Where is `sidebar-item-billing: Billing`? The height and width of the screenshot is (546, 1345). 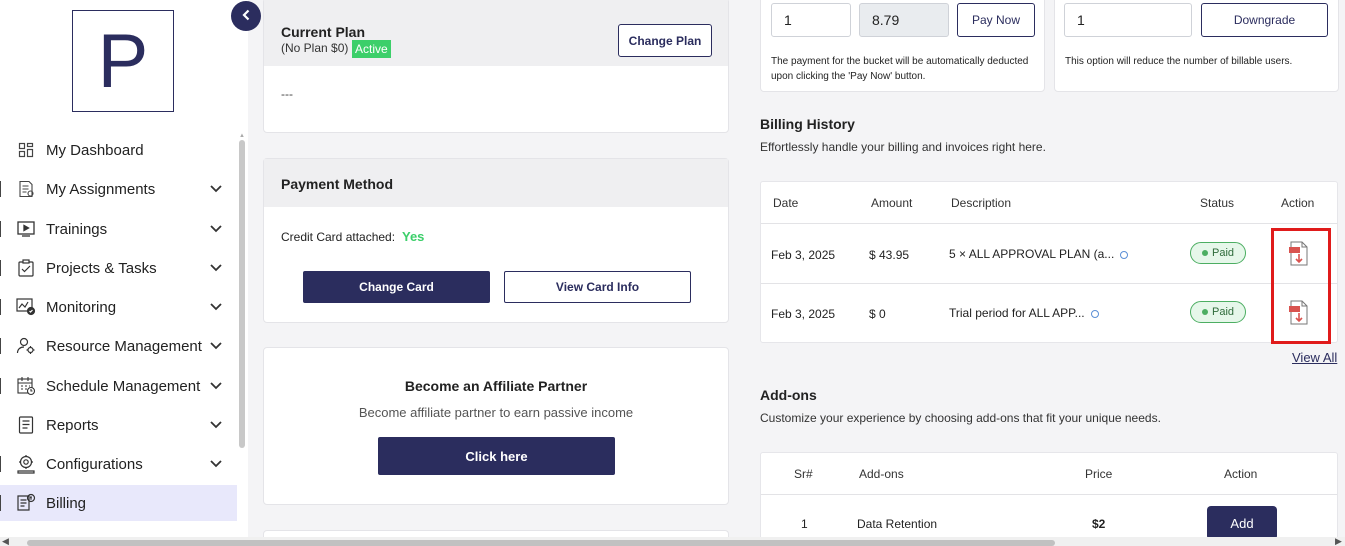
sidebar-item-billing: Billing is located at coordinates (118, 503).